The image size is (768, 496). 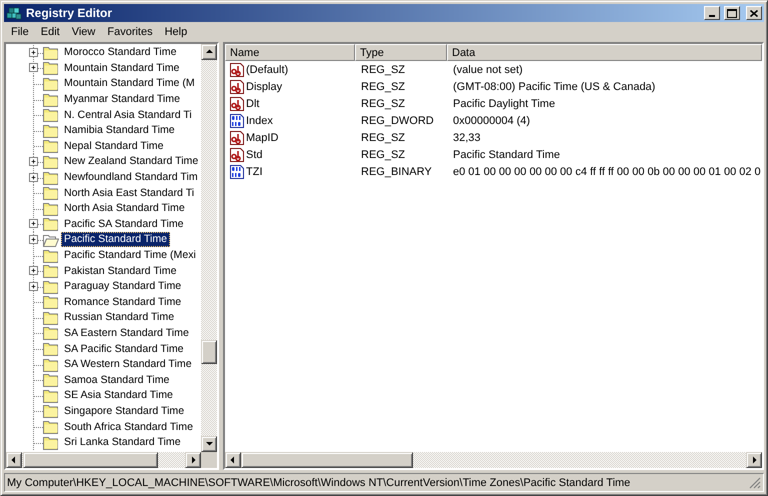 I want to click on scroll-up-button, so click(x=209, y=52).